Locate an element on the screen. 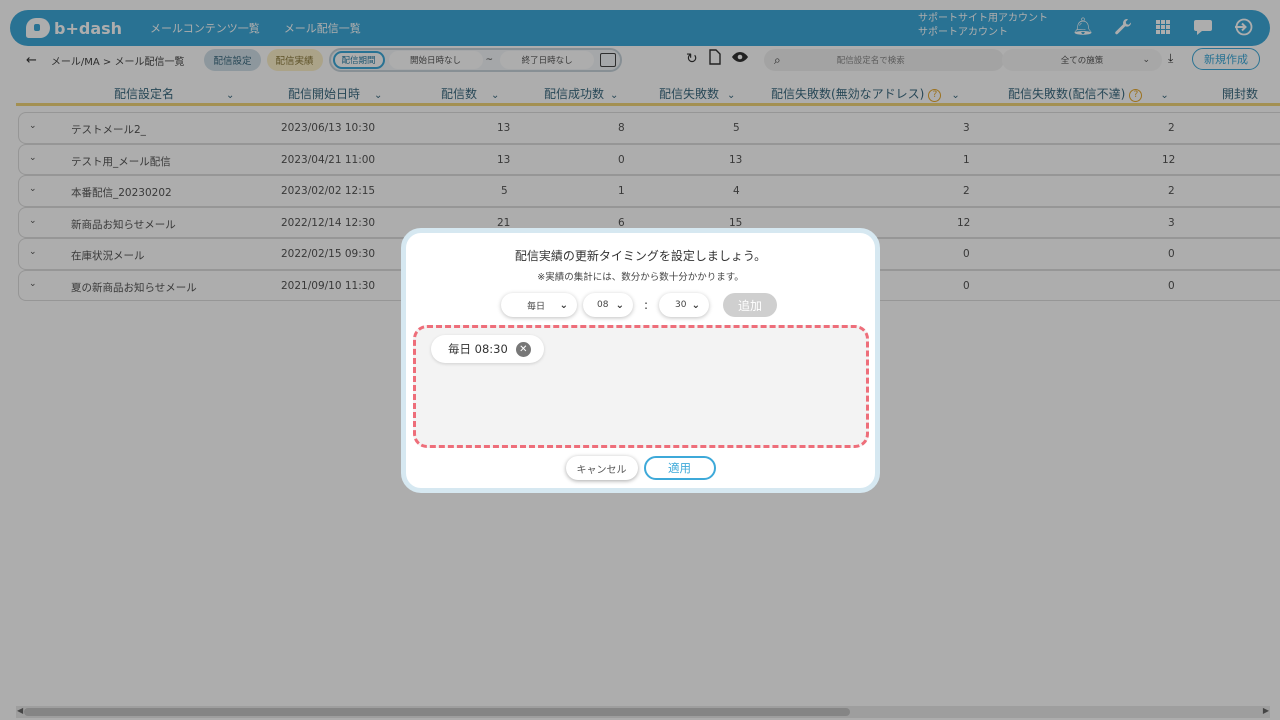  add-button: 追加 is located at coordinates (750, 305).